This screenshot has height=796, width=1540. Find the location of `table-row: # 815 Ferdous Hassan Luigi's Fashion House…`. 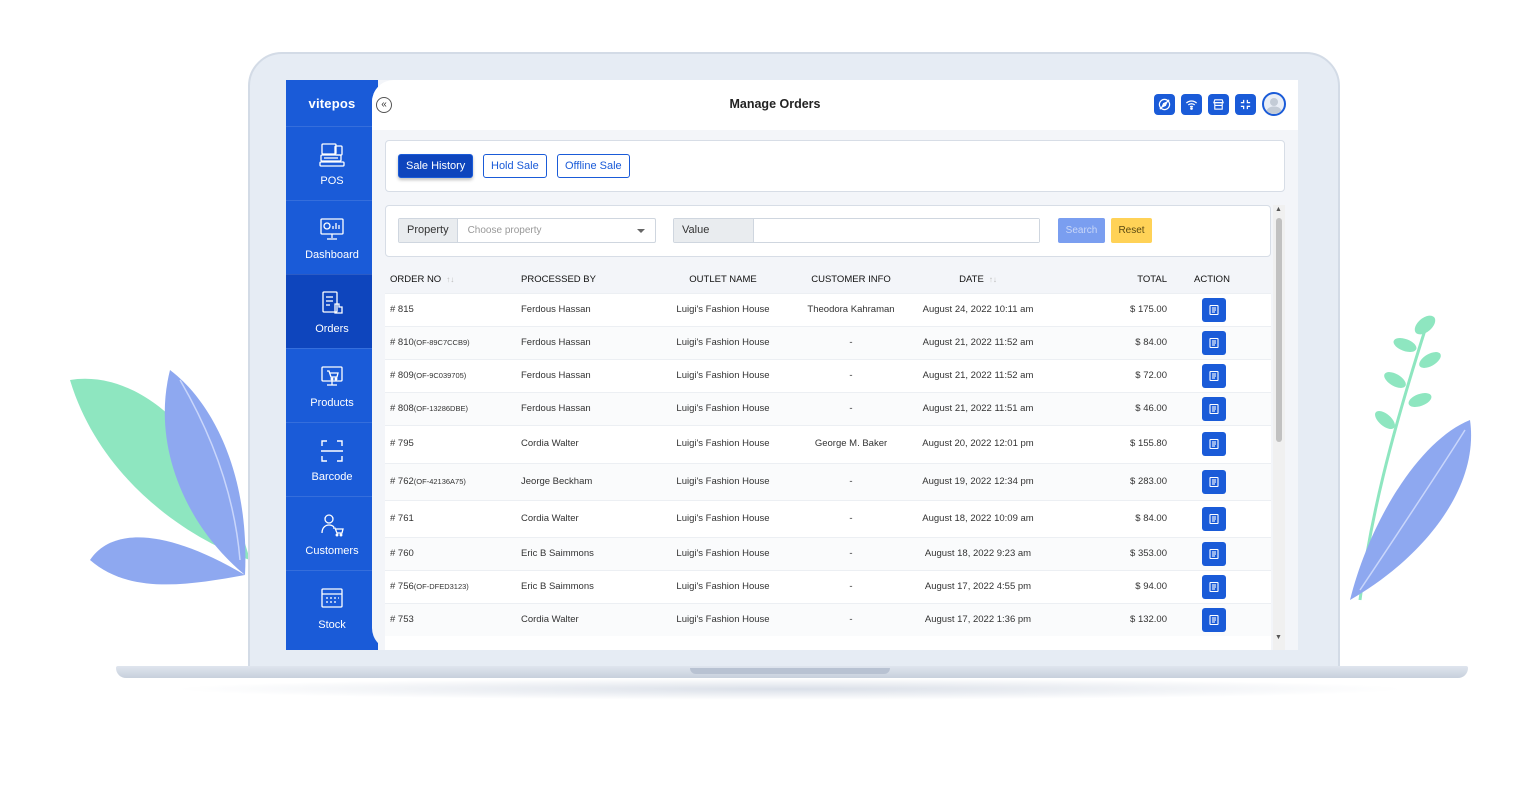

table-row: # 815 Ferdous Hassan Luigi's Fashion House… is located at coordinates (828, 309).